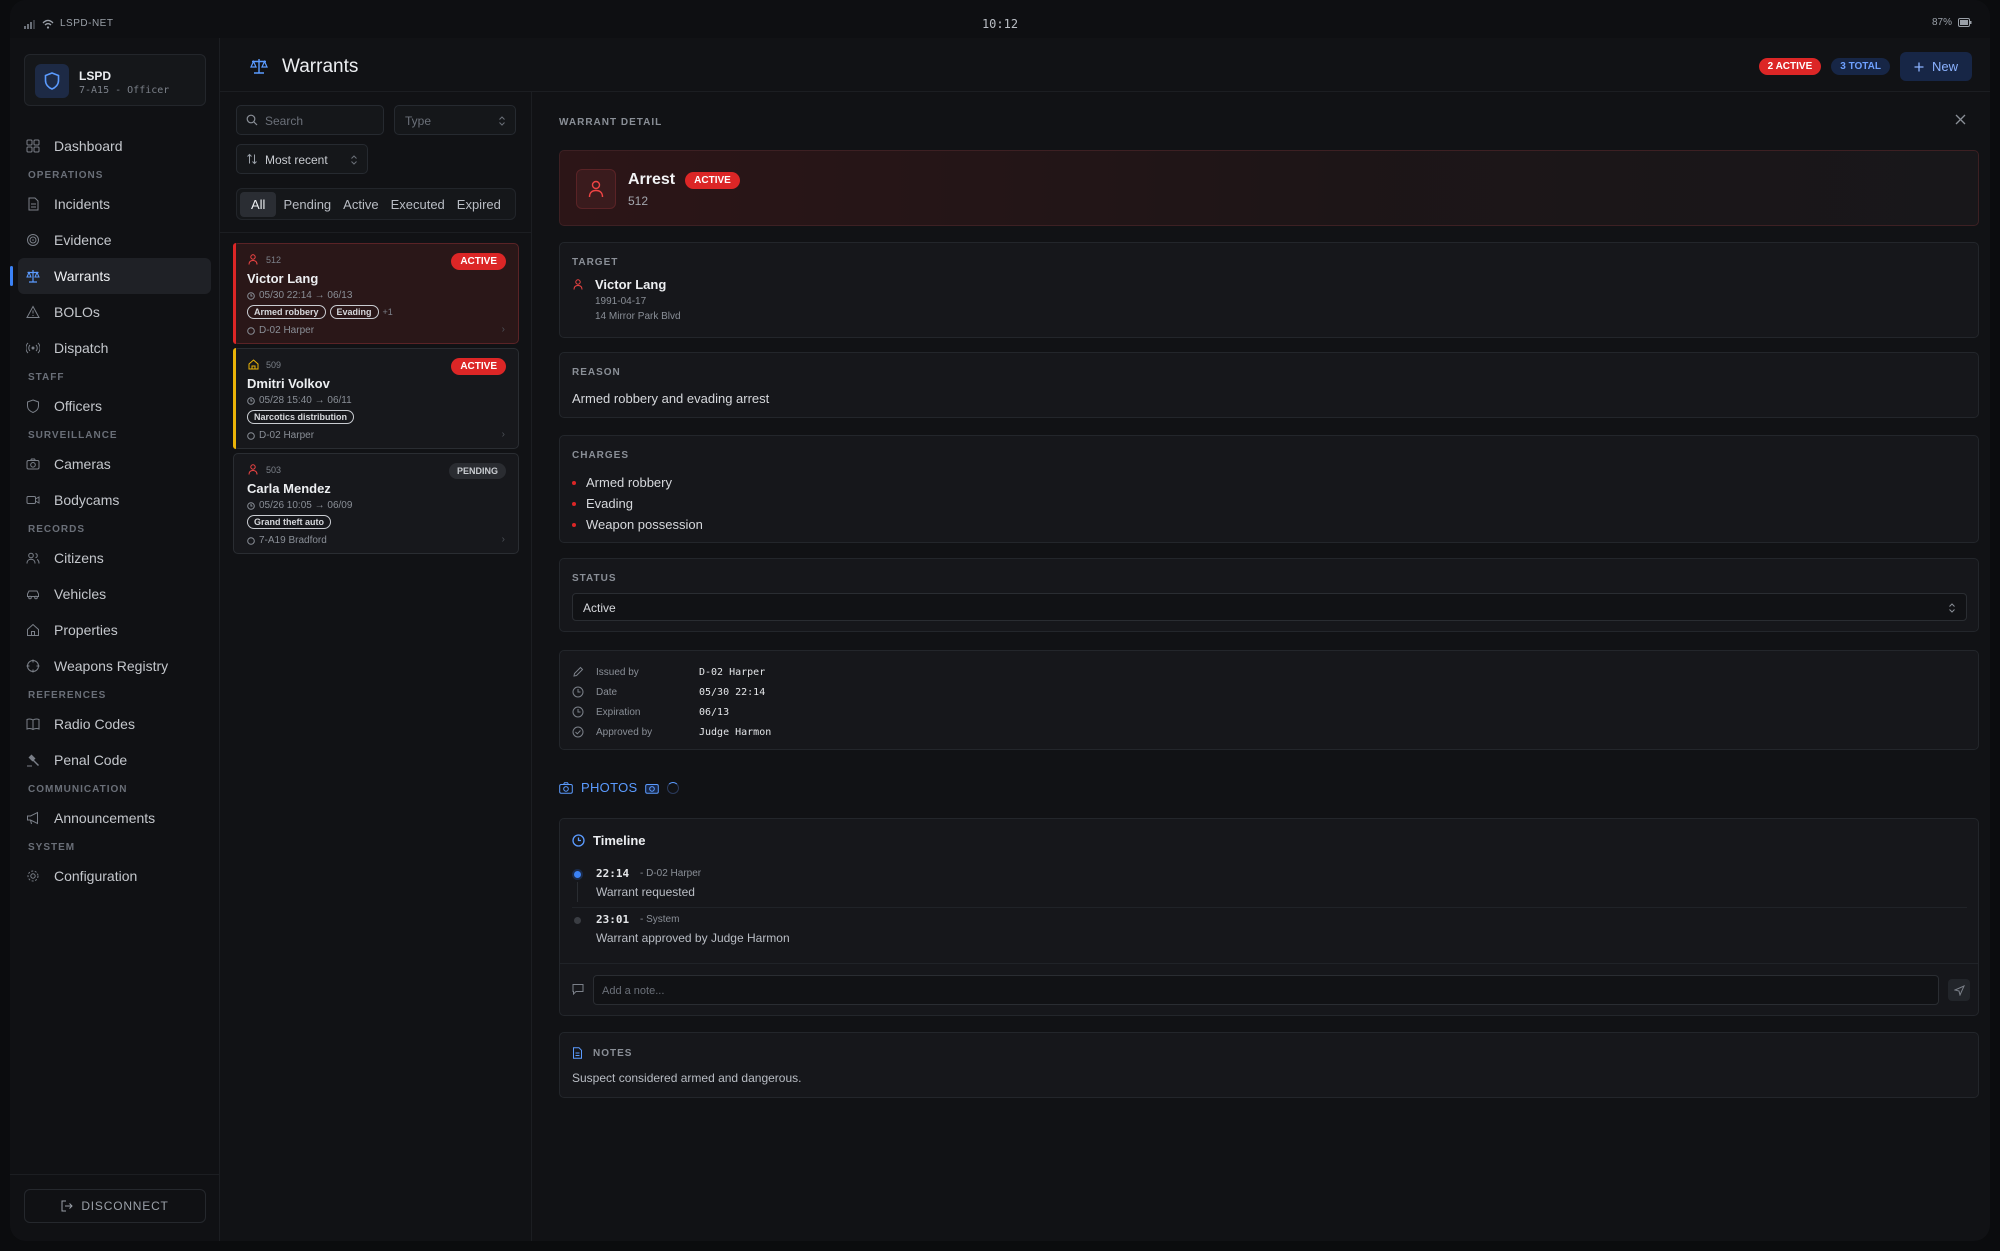 Image resolution: width=2000 pixels, height=1251 pixels. What do you see at coordinates (418, 204) in the screenshot?
I see `filter-tab-executed: Executed` at bounding box center [418, 204].